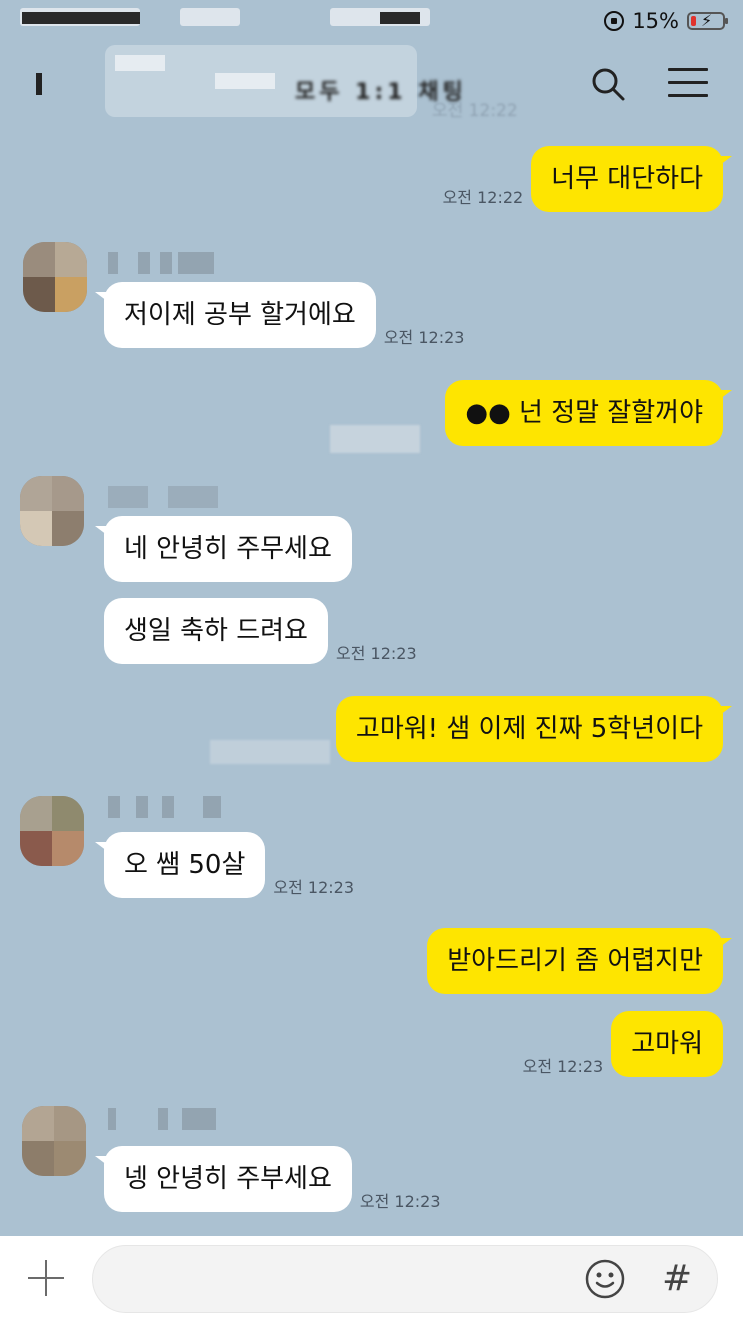 The height and width of the screenshot is (1322, 743). I want to click on message-row: 네 안녕히 주무세요, so click(223, 549).